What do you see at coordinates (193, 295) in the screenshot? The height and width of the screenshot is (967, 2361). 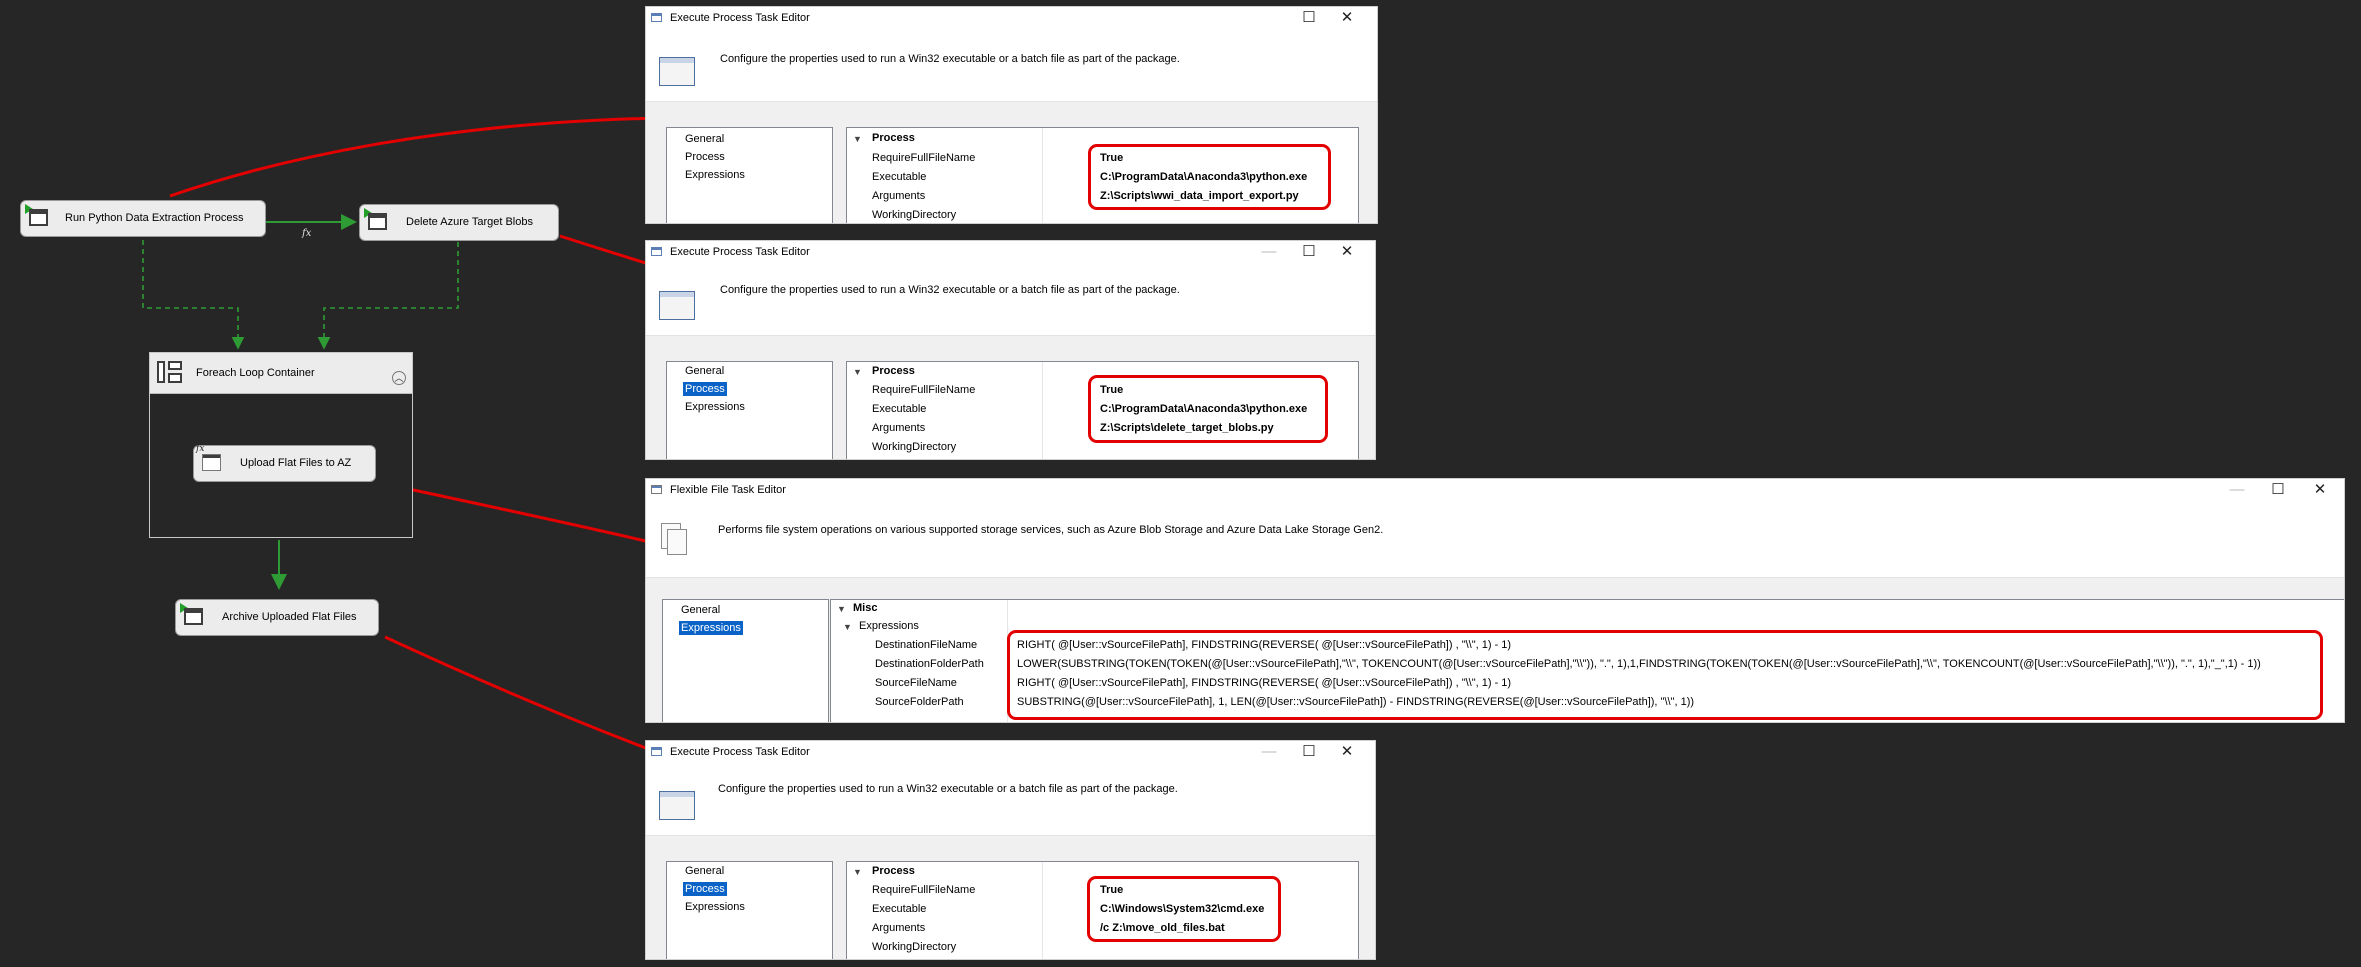 I see `precedence-line-run-to-foreach` at bounding box center [193, 295].